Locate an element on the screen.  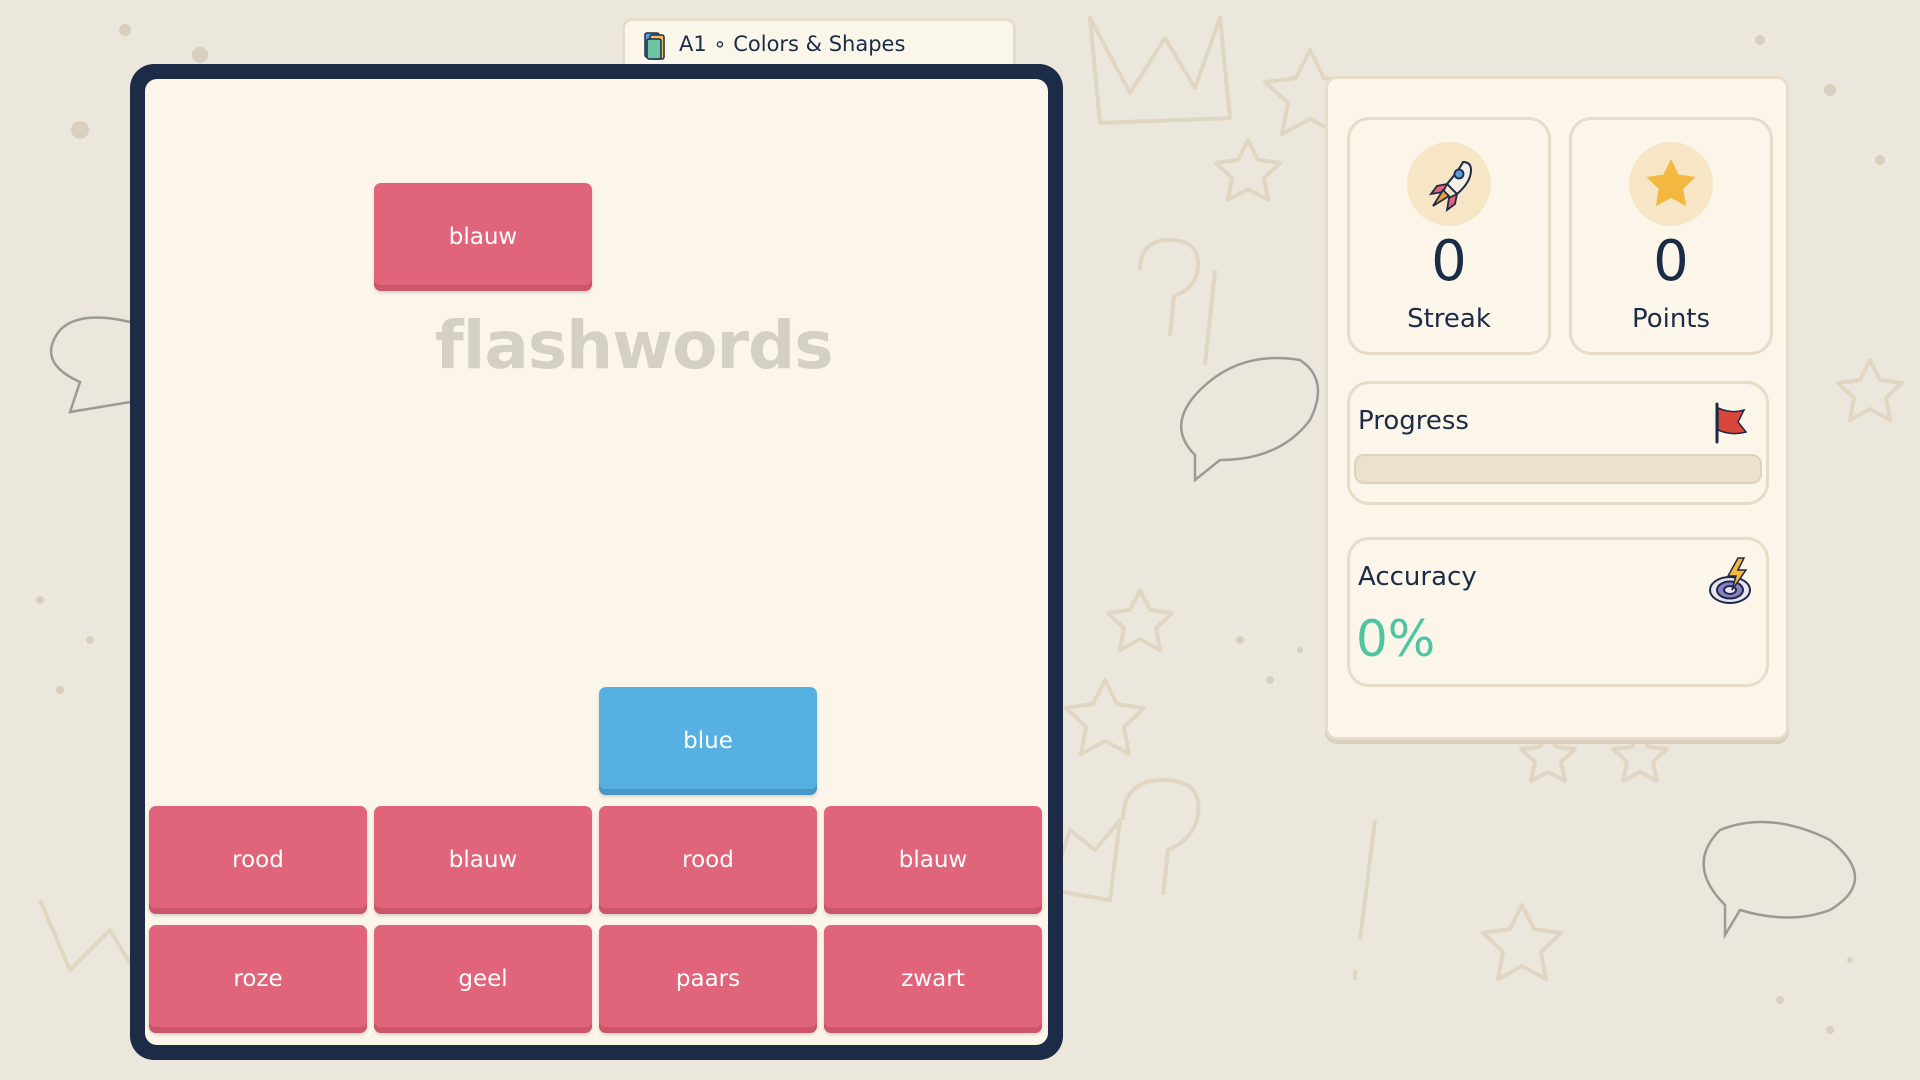
stack-tile: roze is located at coordinates (258, 979).